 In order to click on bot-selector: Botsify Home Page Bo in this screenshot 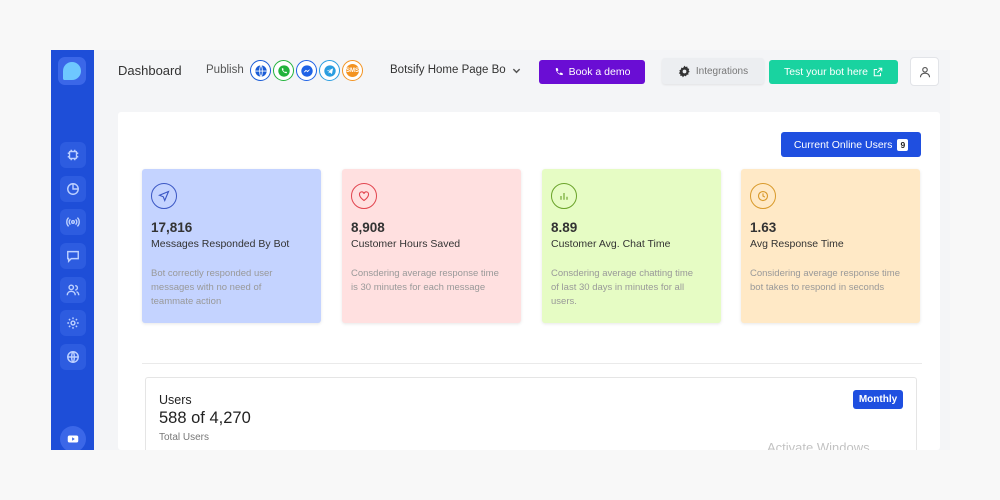, I will do `click(455, 70)`.